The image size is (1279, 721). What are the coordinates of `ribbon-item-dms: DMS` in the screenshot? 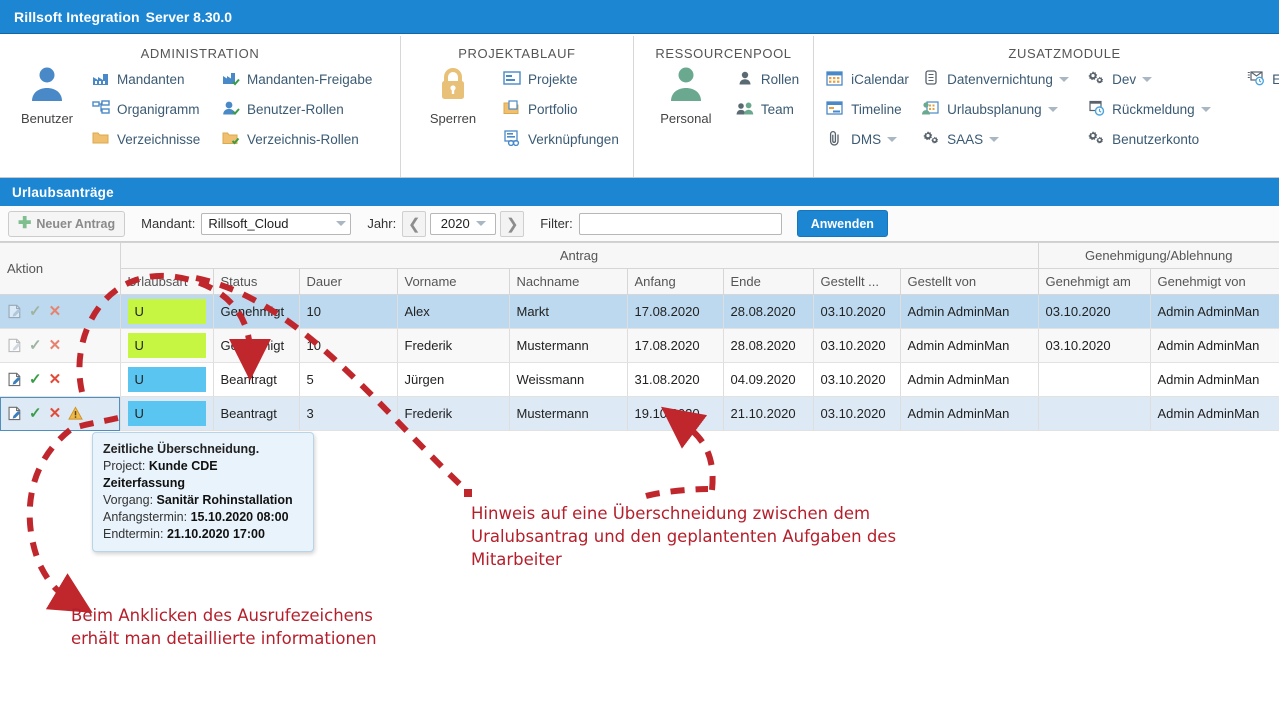 It's located at (874, 139).